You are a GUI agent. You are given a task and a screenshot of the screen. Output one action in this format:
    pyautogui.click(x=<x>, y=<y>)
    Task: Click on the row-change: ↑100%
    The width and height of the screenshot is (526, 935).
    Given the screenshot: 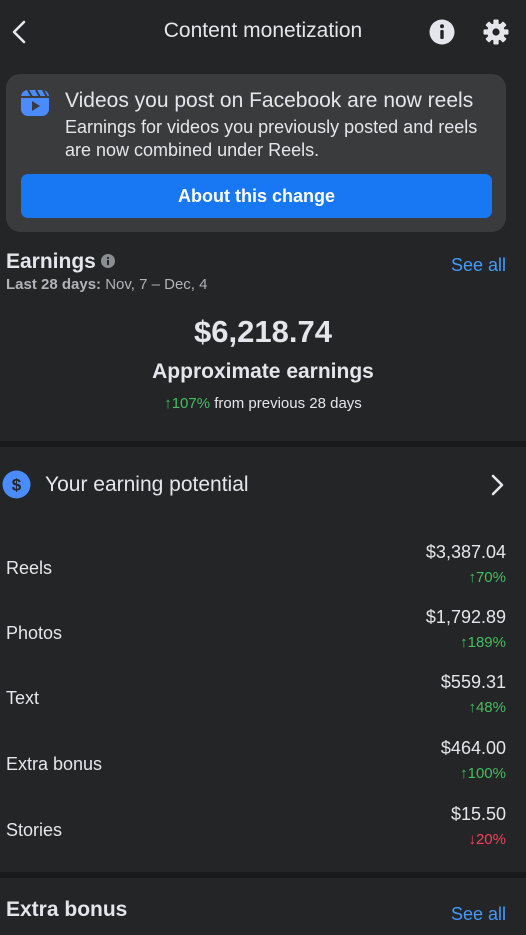 What is the action you would take?
    pyautogui.click(x=483, y=773)
    